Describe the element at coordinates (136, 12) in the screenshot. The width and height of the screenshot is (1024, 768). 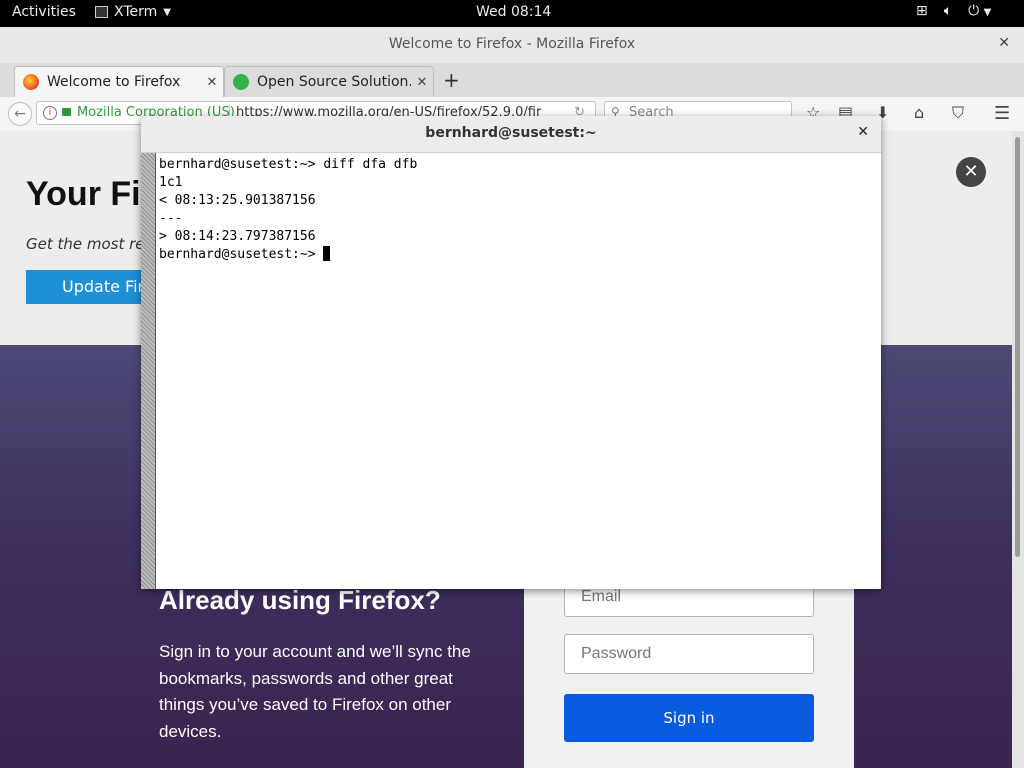
I see `app-name: XTerm` at that location.